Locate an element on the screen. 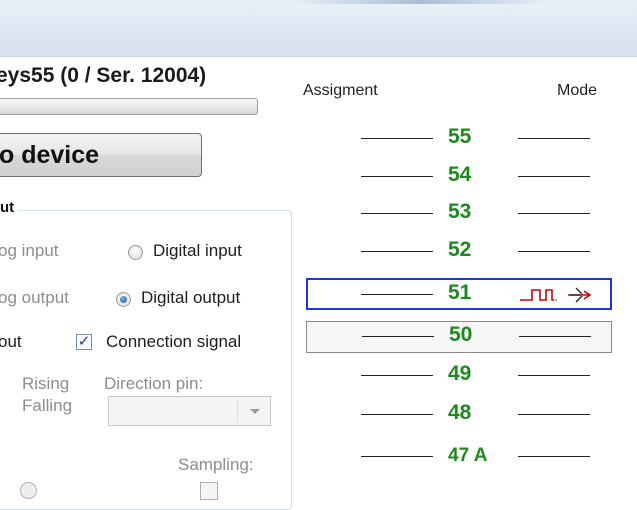  pin-row-48: 48 is located at coordinates (459, 416).